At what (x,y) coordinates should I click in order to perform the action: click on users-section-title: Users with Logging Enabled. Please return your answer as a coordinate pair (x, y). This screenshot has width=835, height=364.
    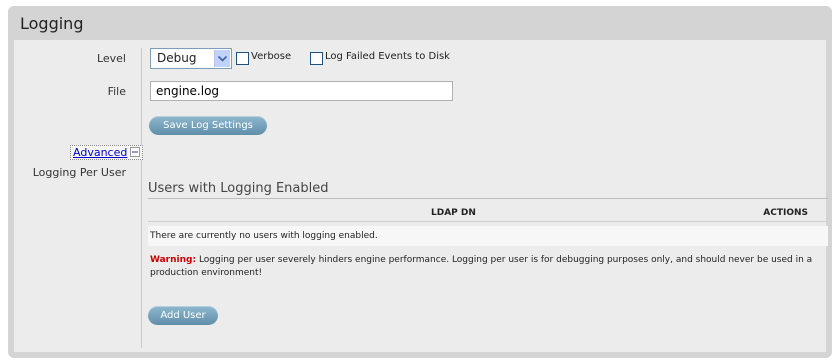
    Looking at the image, I should click on (238, 188).